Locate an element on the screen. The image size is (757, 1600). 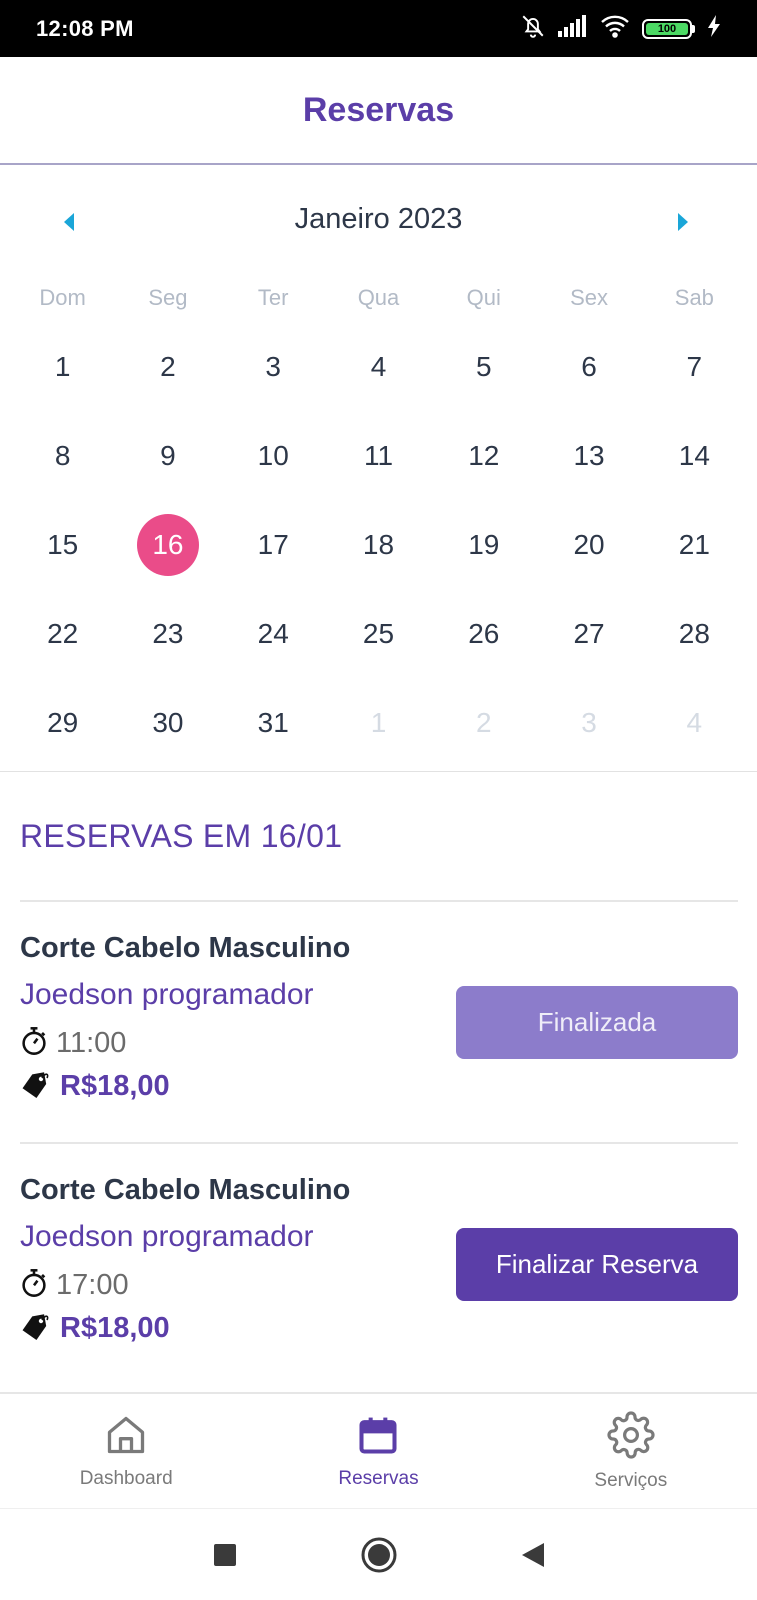
recent-apps-icon is located at coordinates (225, 1555).